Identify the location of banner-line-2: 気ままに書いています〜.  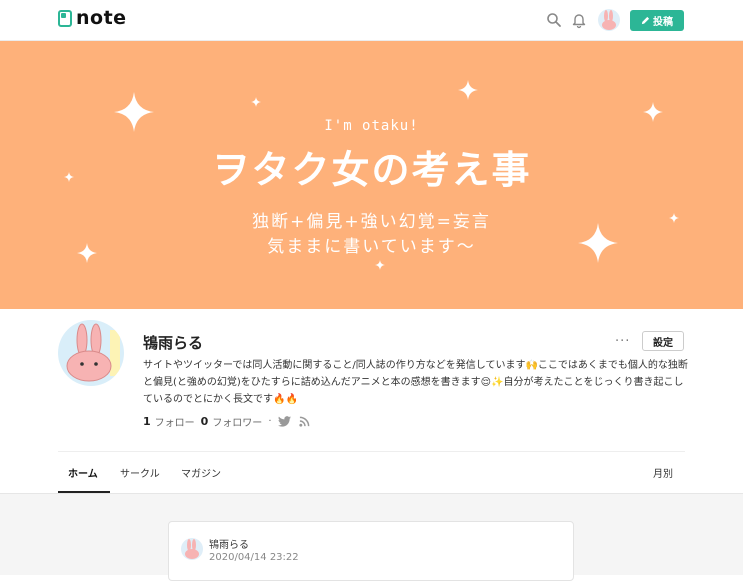
(371, 247).